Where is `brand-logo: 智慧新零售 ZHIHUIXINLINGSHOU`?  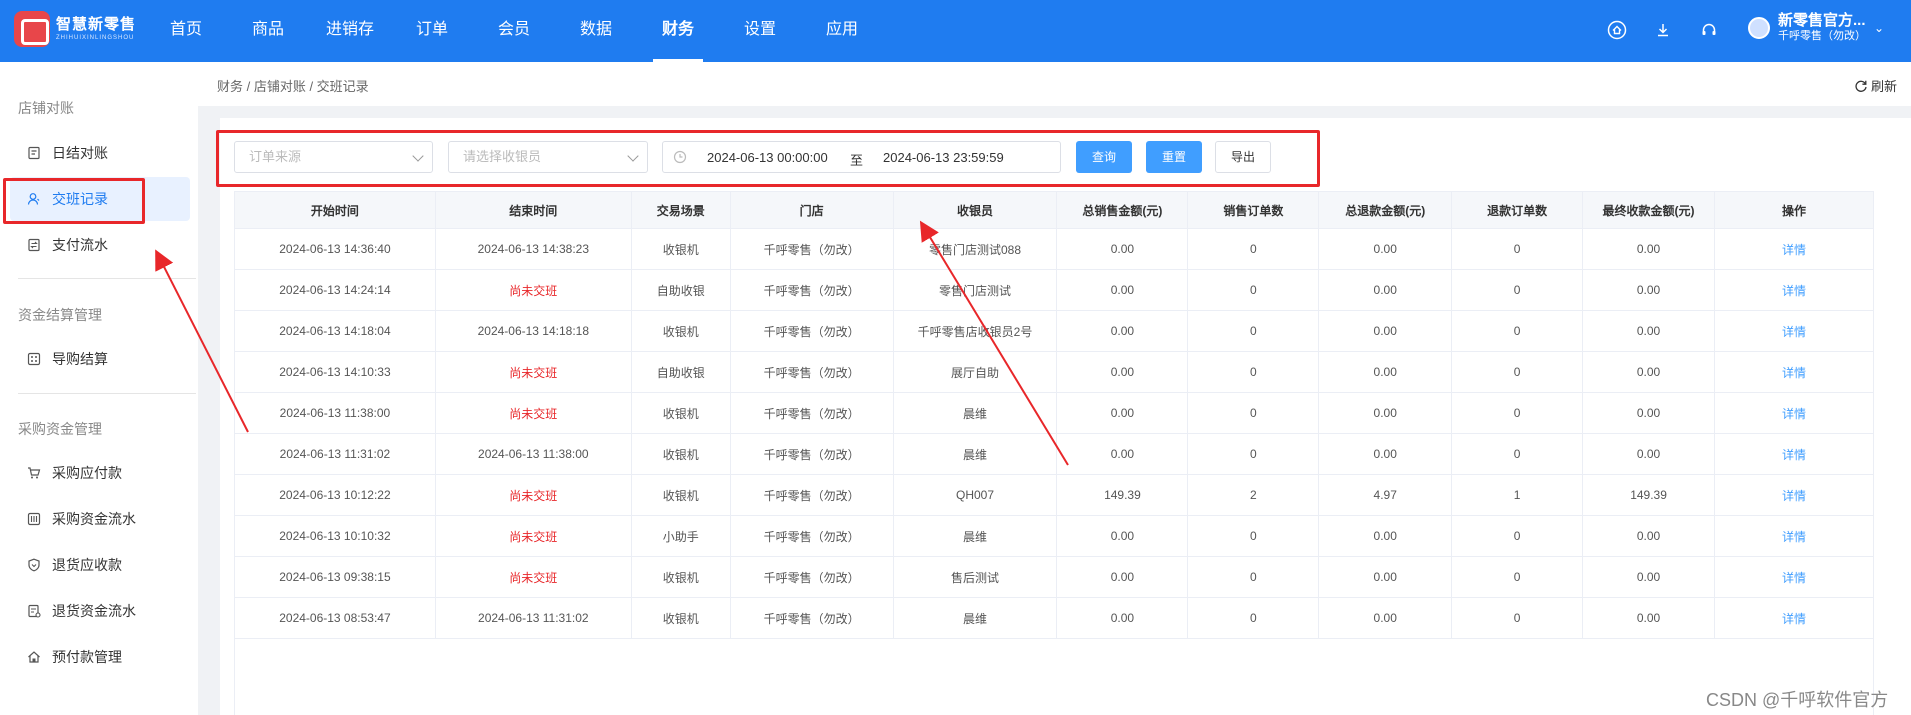
brand-logo: 智慧新零售 ZHIHUIXINLINGSHOU is located at coordinates (75, 29).